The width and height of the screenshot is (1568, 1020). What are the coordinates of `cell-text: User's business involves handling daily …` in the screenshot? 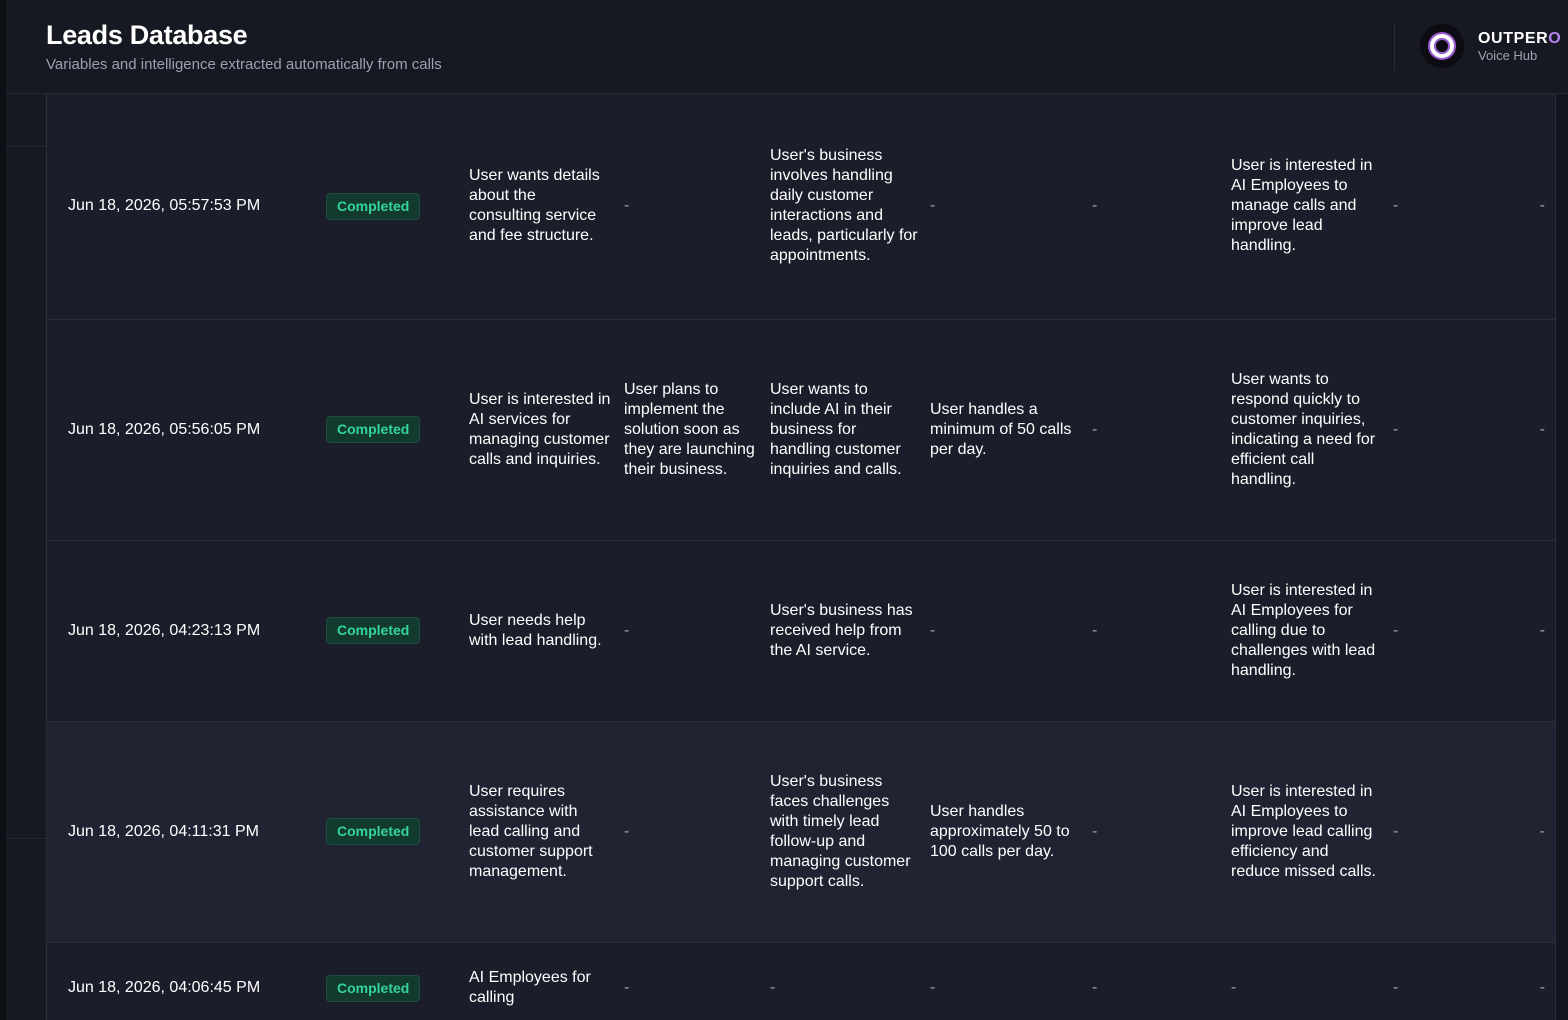 It's located at (844, 206).